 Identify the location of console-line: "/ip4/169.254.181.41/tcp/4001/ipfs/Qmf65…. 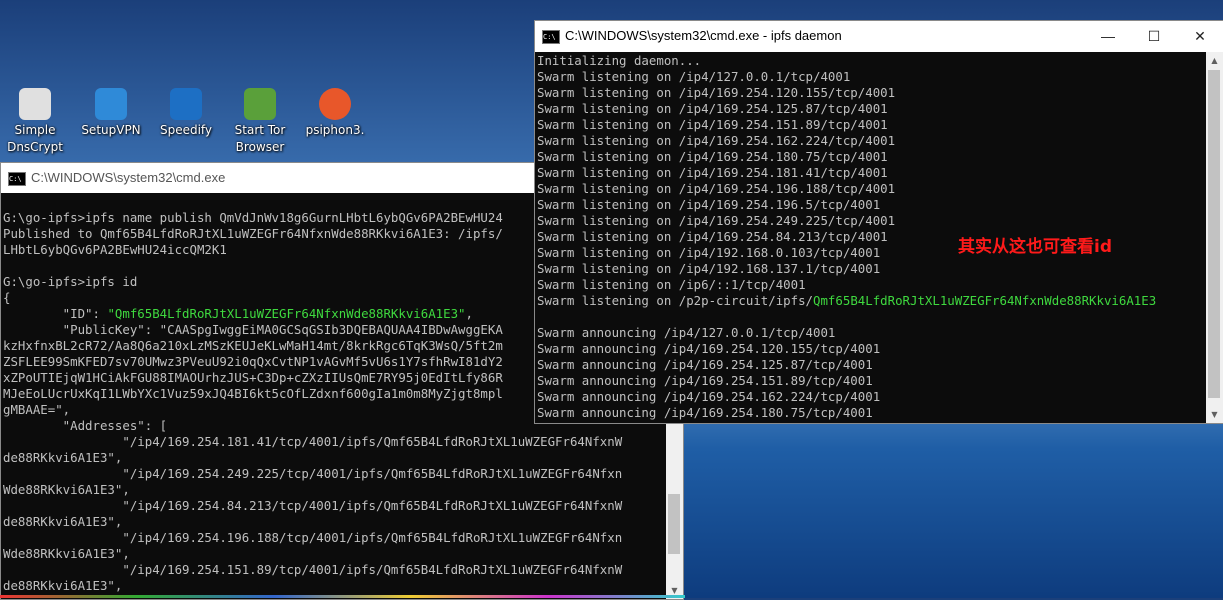
(313, 441).